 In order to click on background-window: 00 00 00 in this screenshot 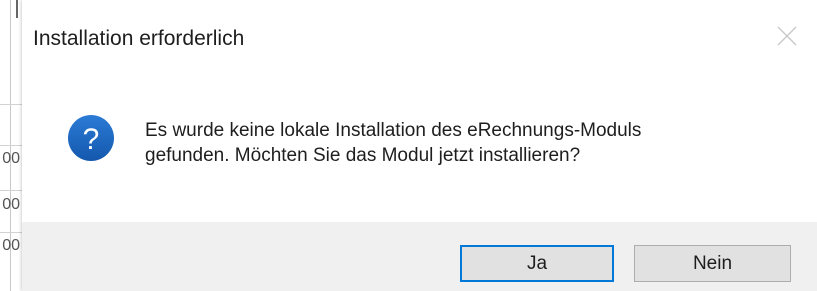, I will do `click(11, 145)`.